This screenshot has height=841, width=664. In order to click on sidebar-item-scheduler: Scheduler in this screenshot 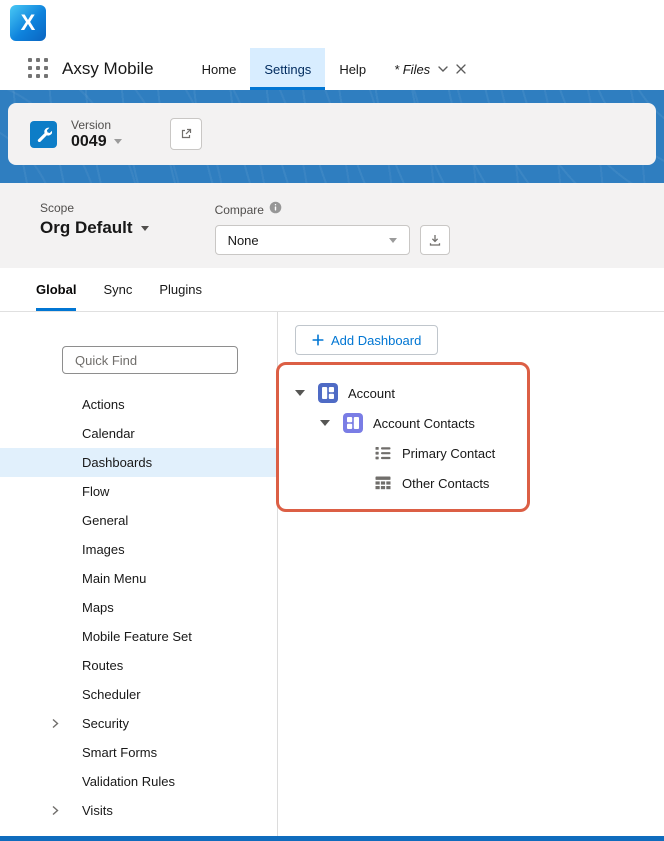, I will do `click(138, 694)`.